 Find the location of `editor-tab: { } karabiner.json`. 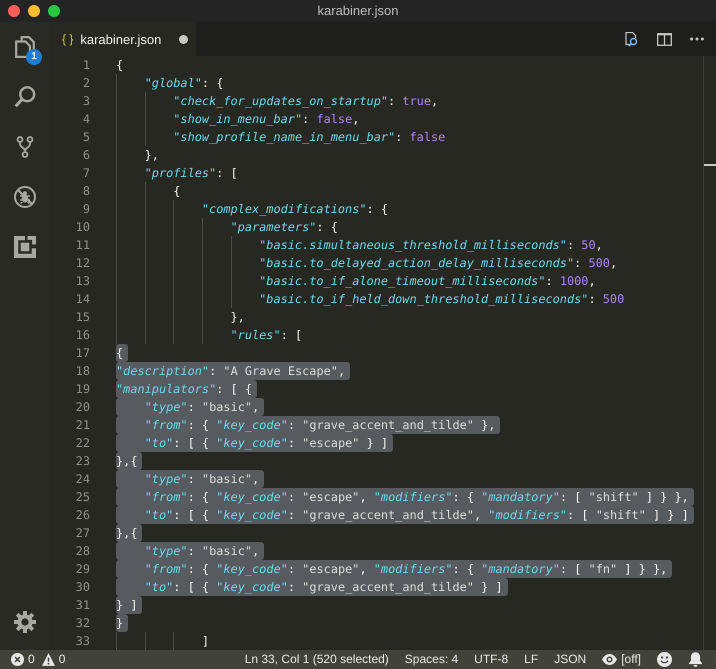

editor-tab: { } karabiner.json is located at coordinates (123, 39).